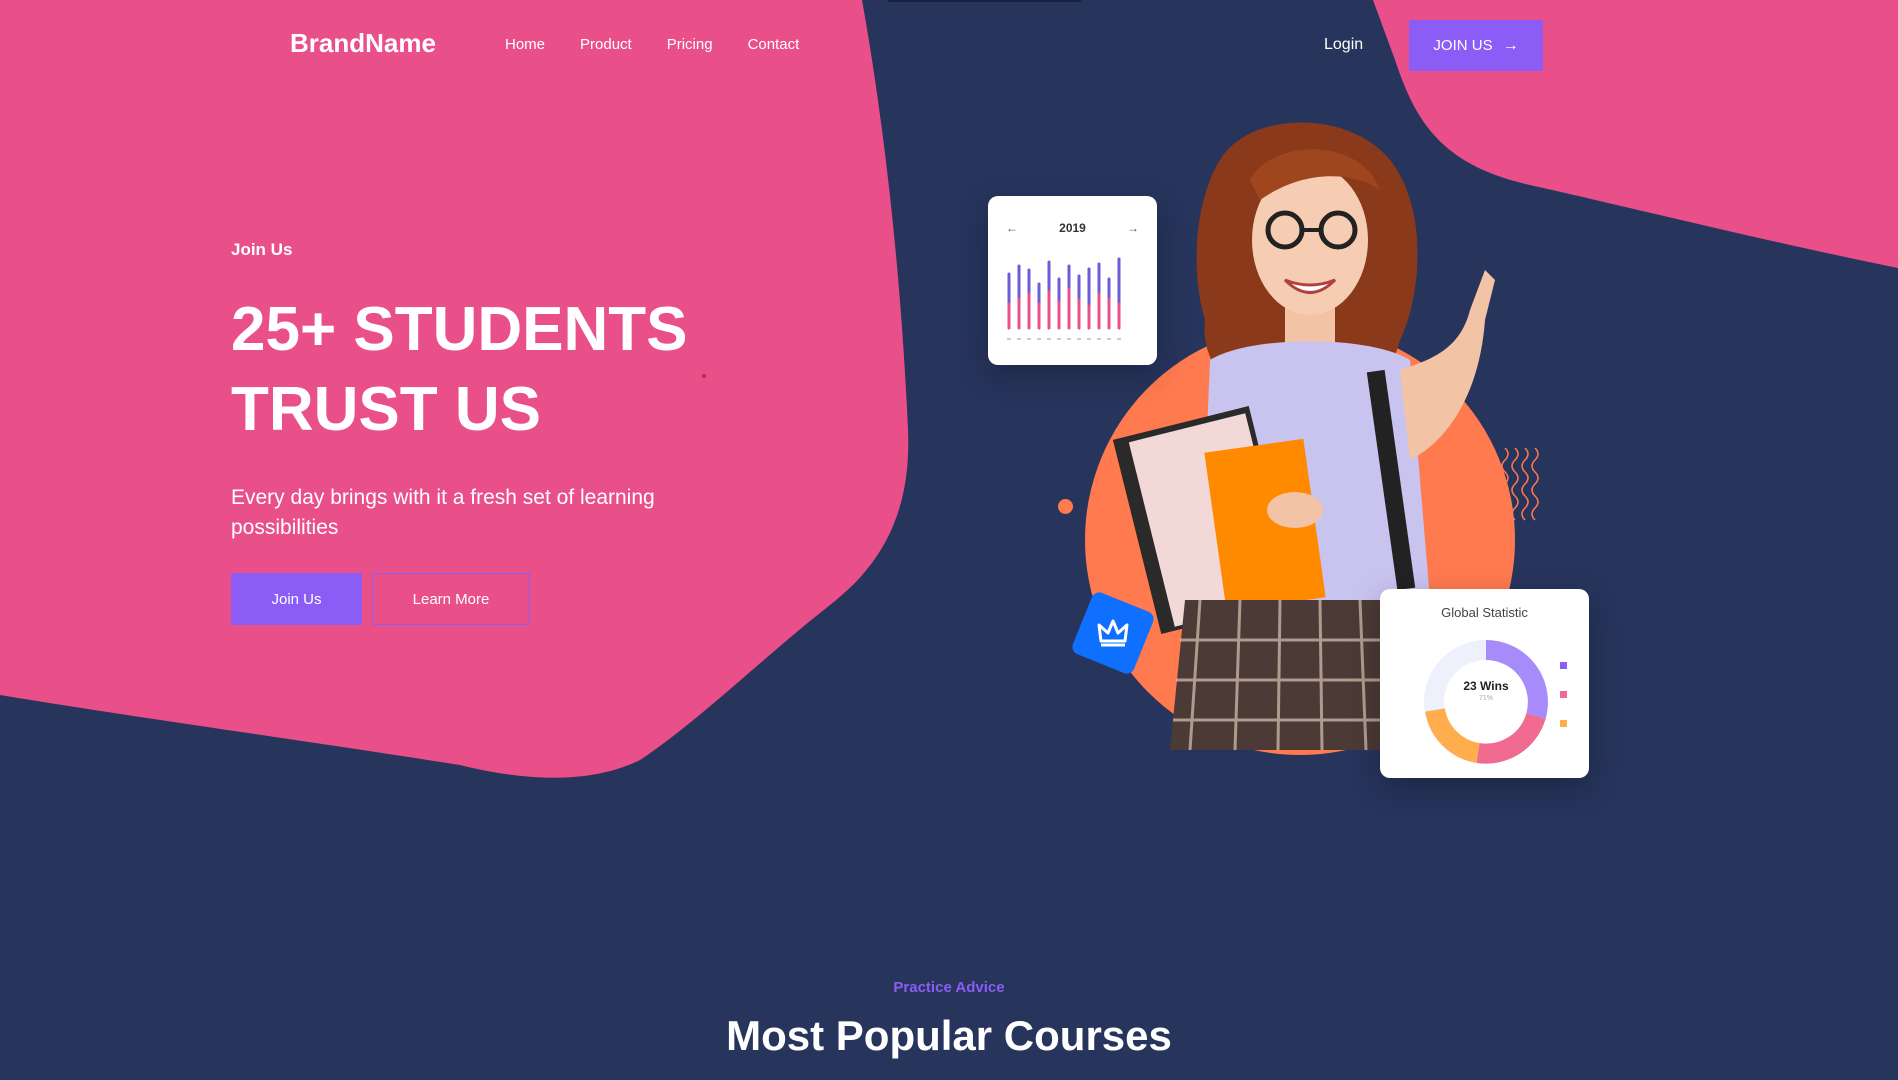  Describe the element at coordinates (451, 599) in the screenshot. I see `hero-learn-more-button: Learn More` at that location.